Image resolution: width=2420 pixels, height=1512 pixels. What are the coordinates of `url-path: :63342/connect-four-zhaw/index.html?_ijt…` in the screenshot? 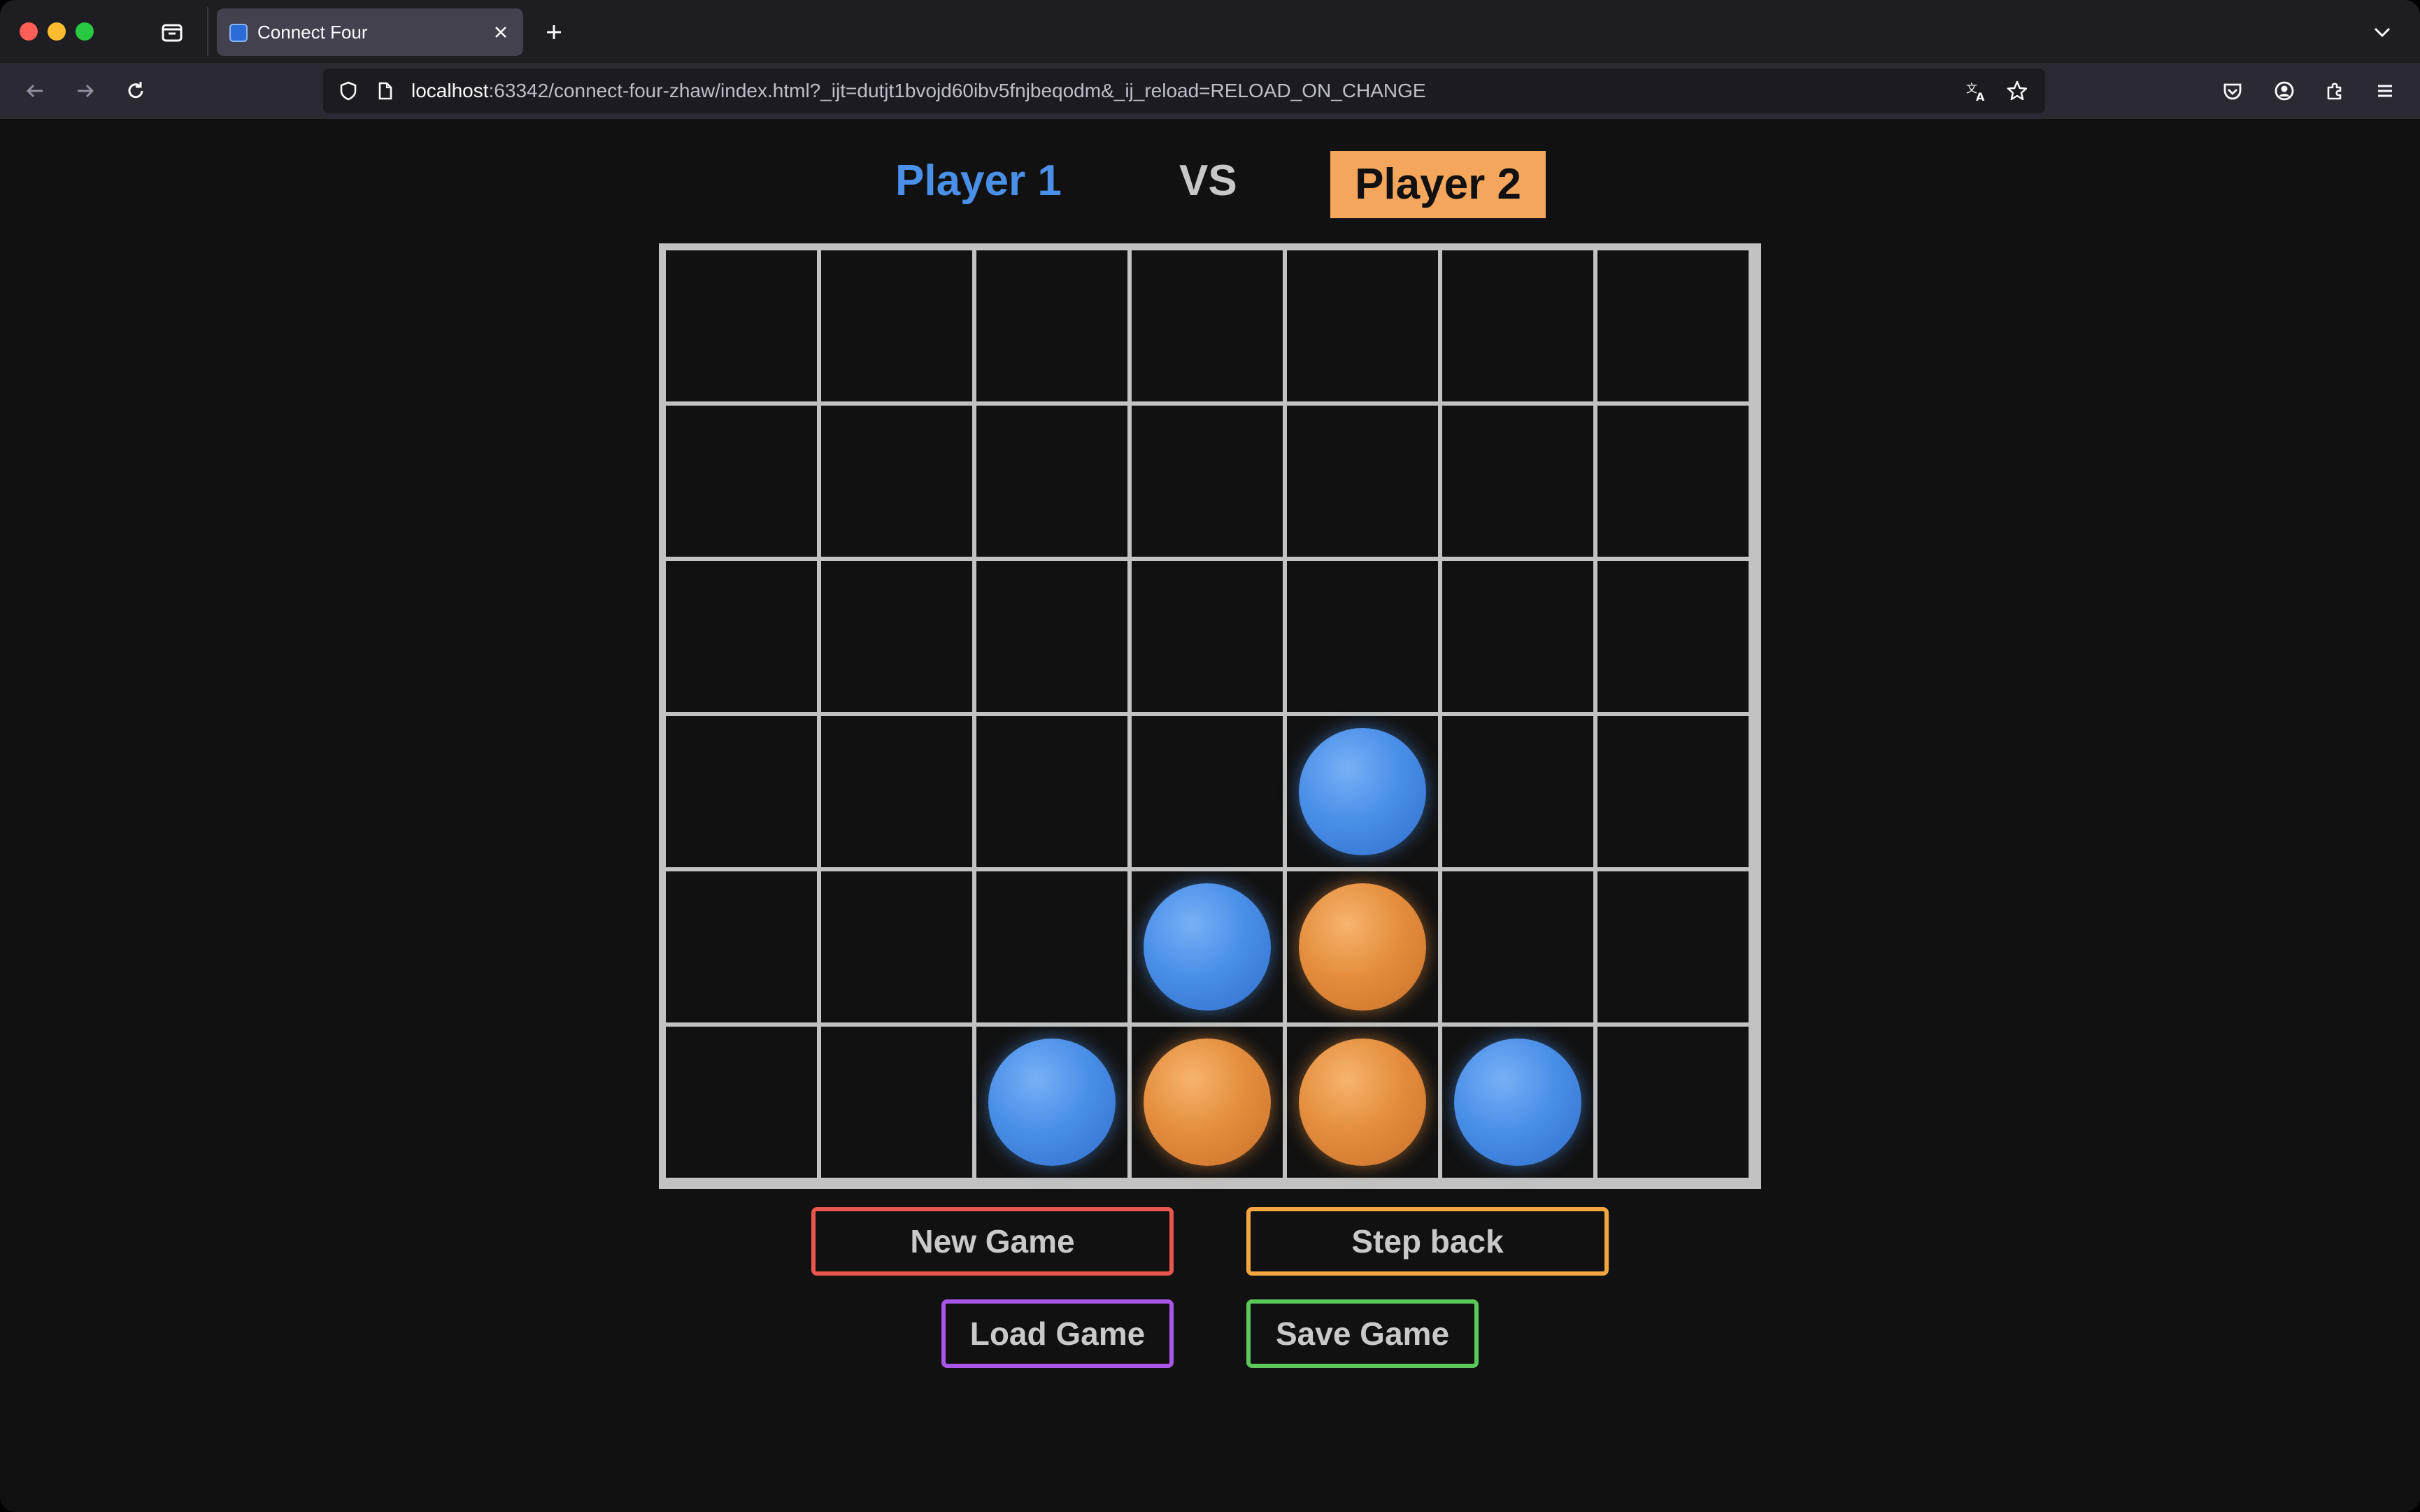 It's located at (957, 90).